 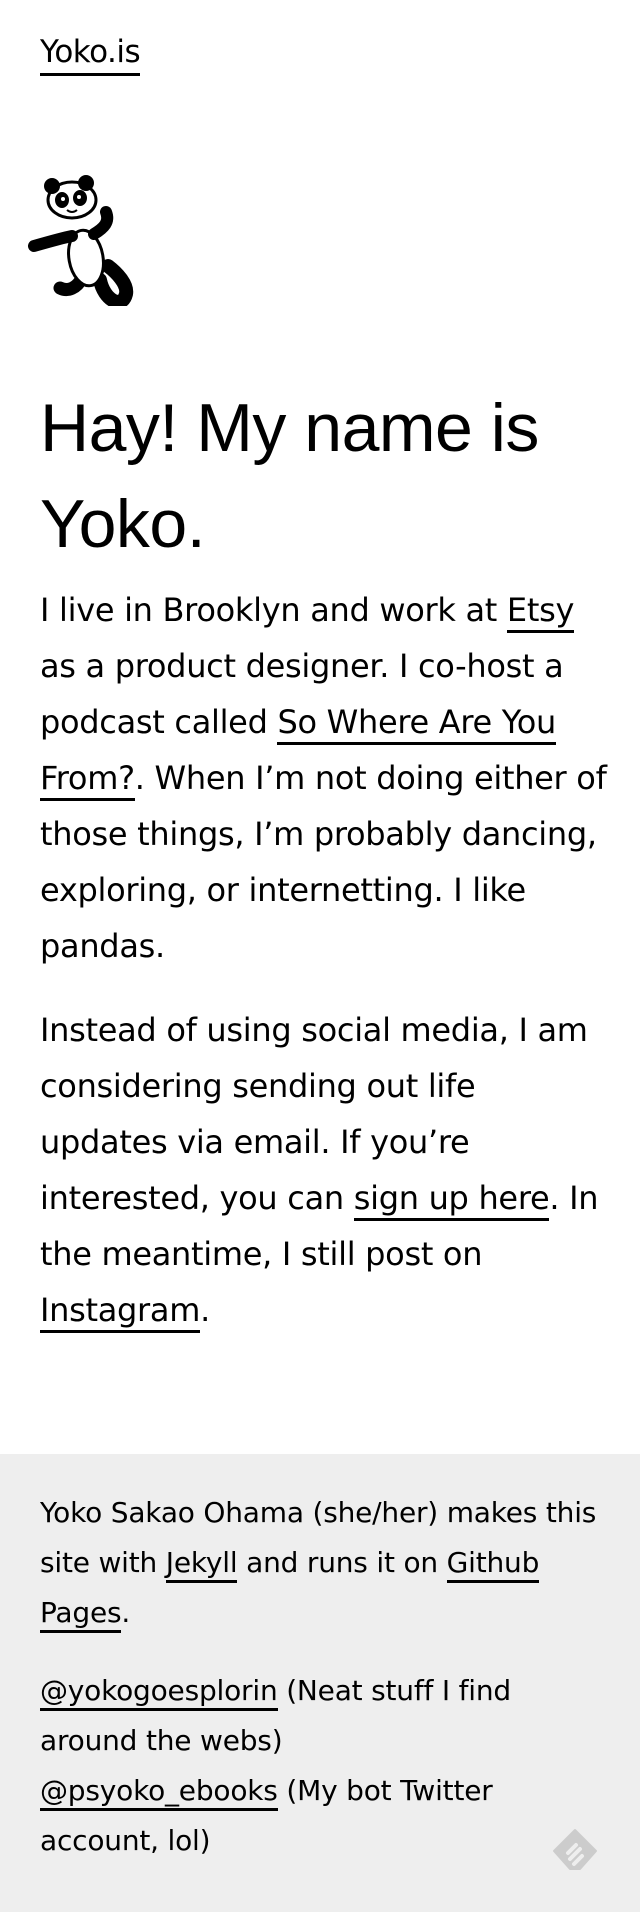 What do you see at coordinates (126, 1612) in the screenshot?
I see `credits-text-end: .` at bounding box center [126, 1612].